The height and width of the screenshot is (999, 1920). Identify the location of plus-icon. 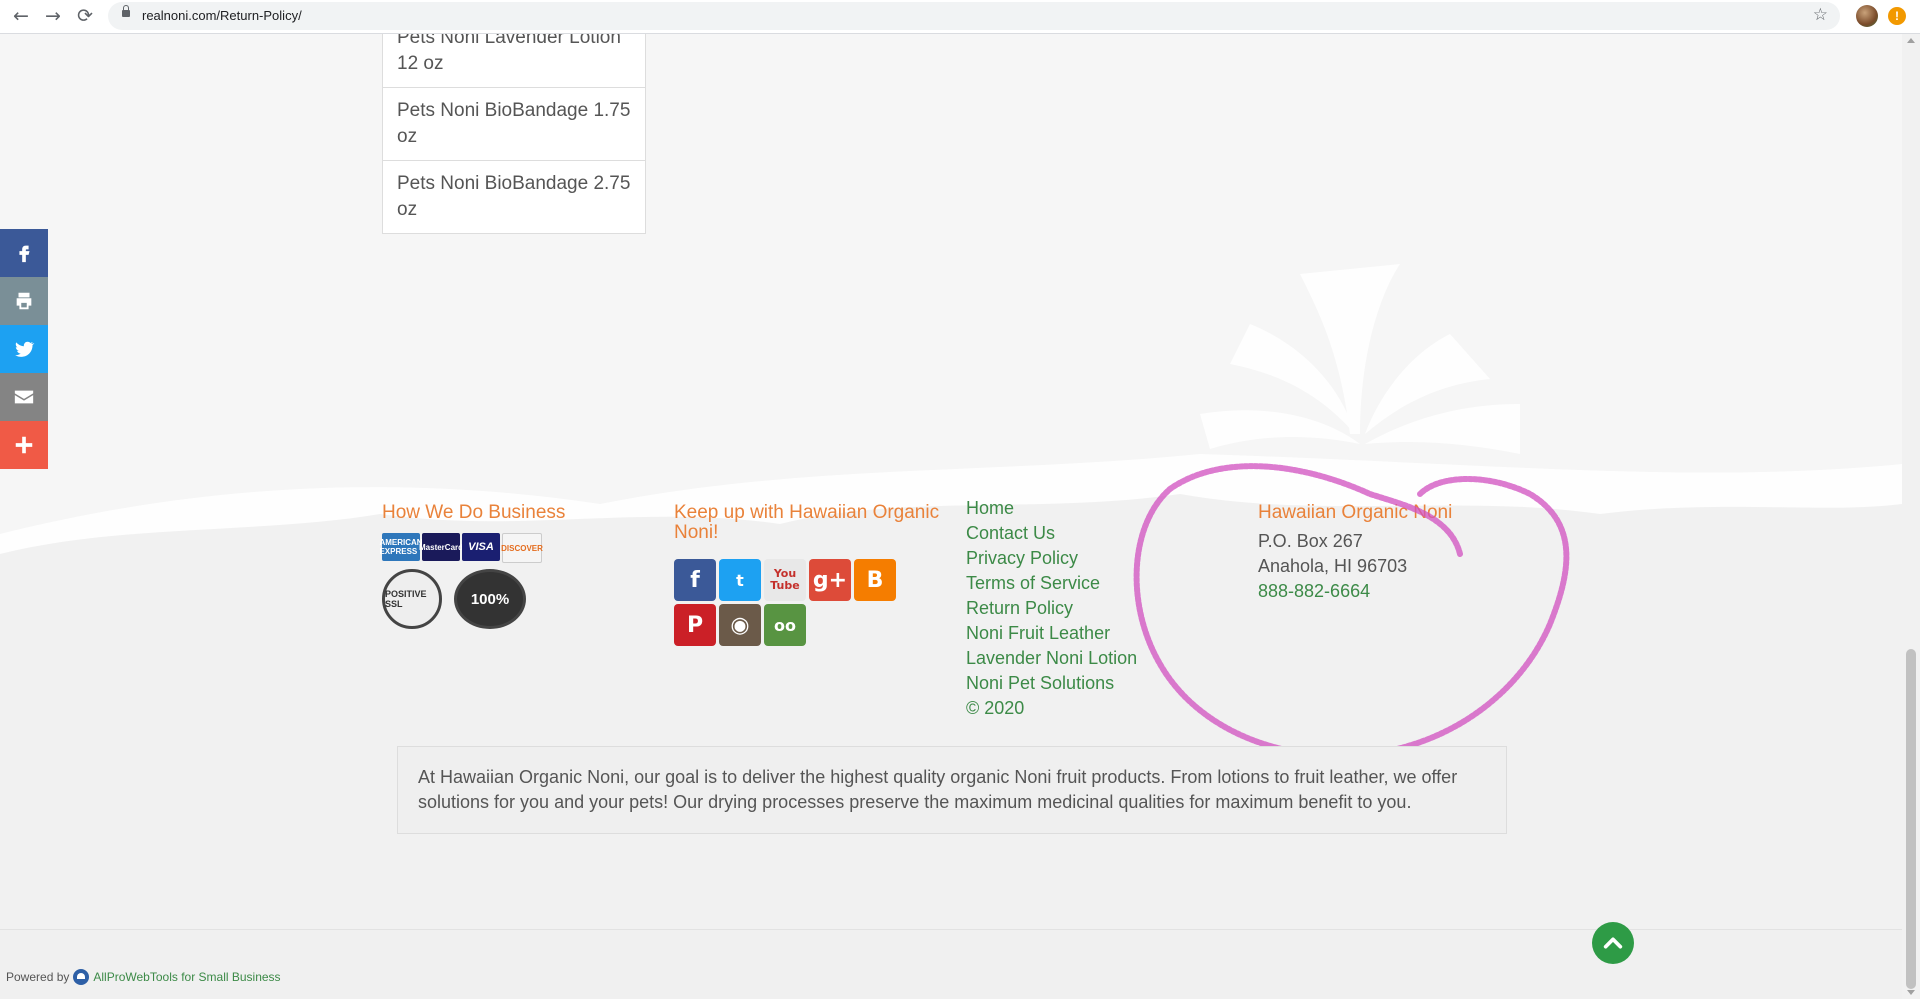
(24, 445).